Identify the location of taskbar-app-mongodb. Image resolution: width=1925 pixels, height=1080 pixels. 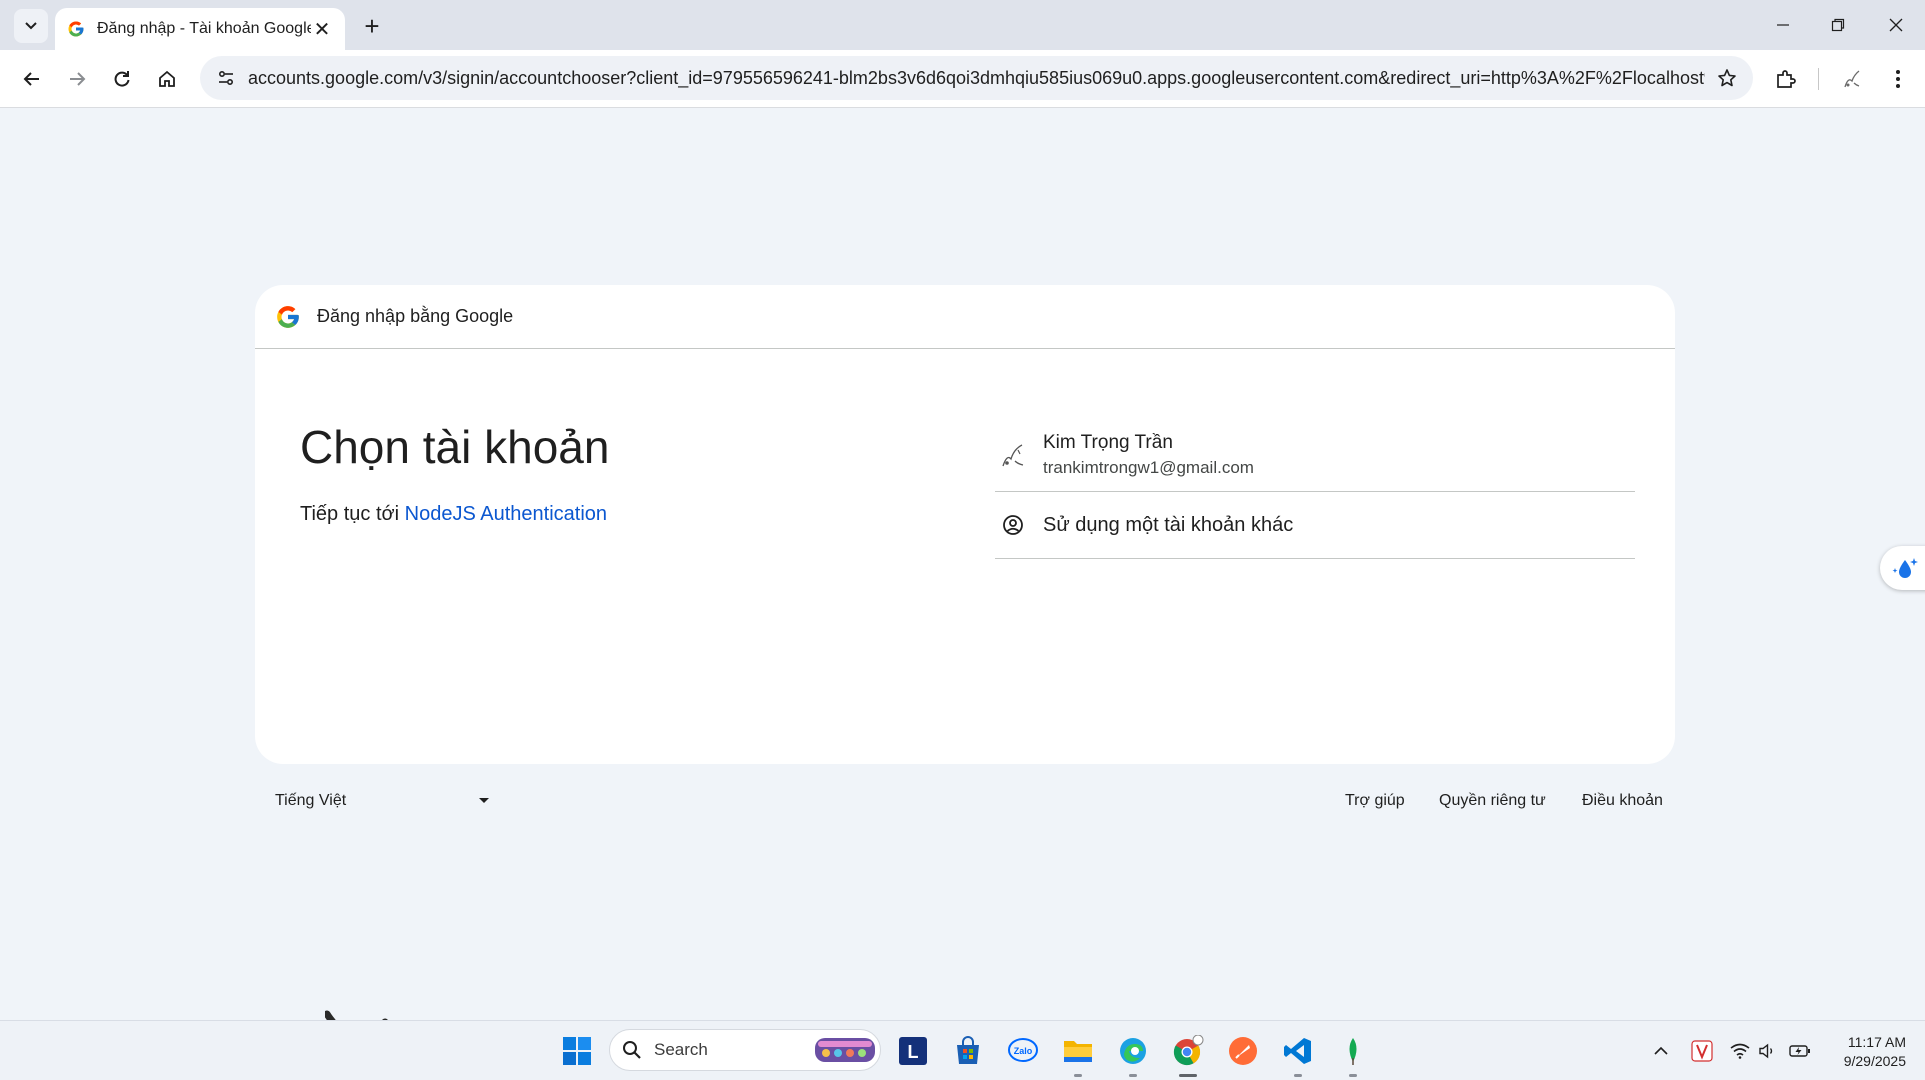
(1353, 1054).